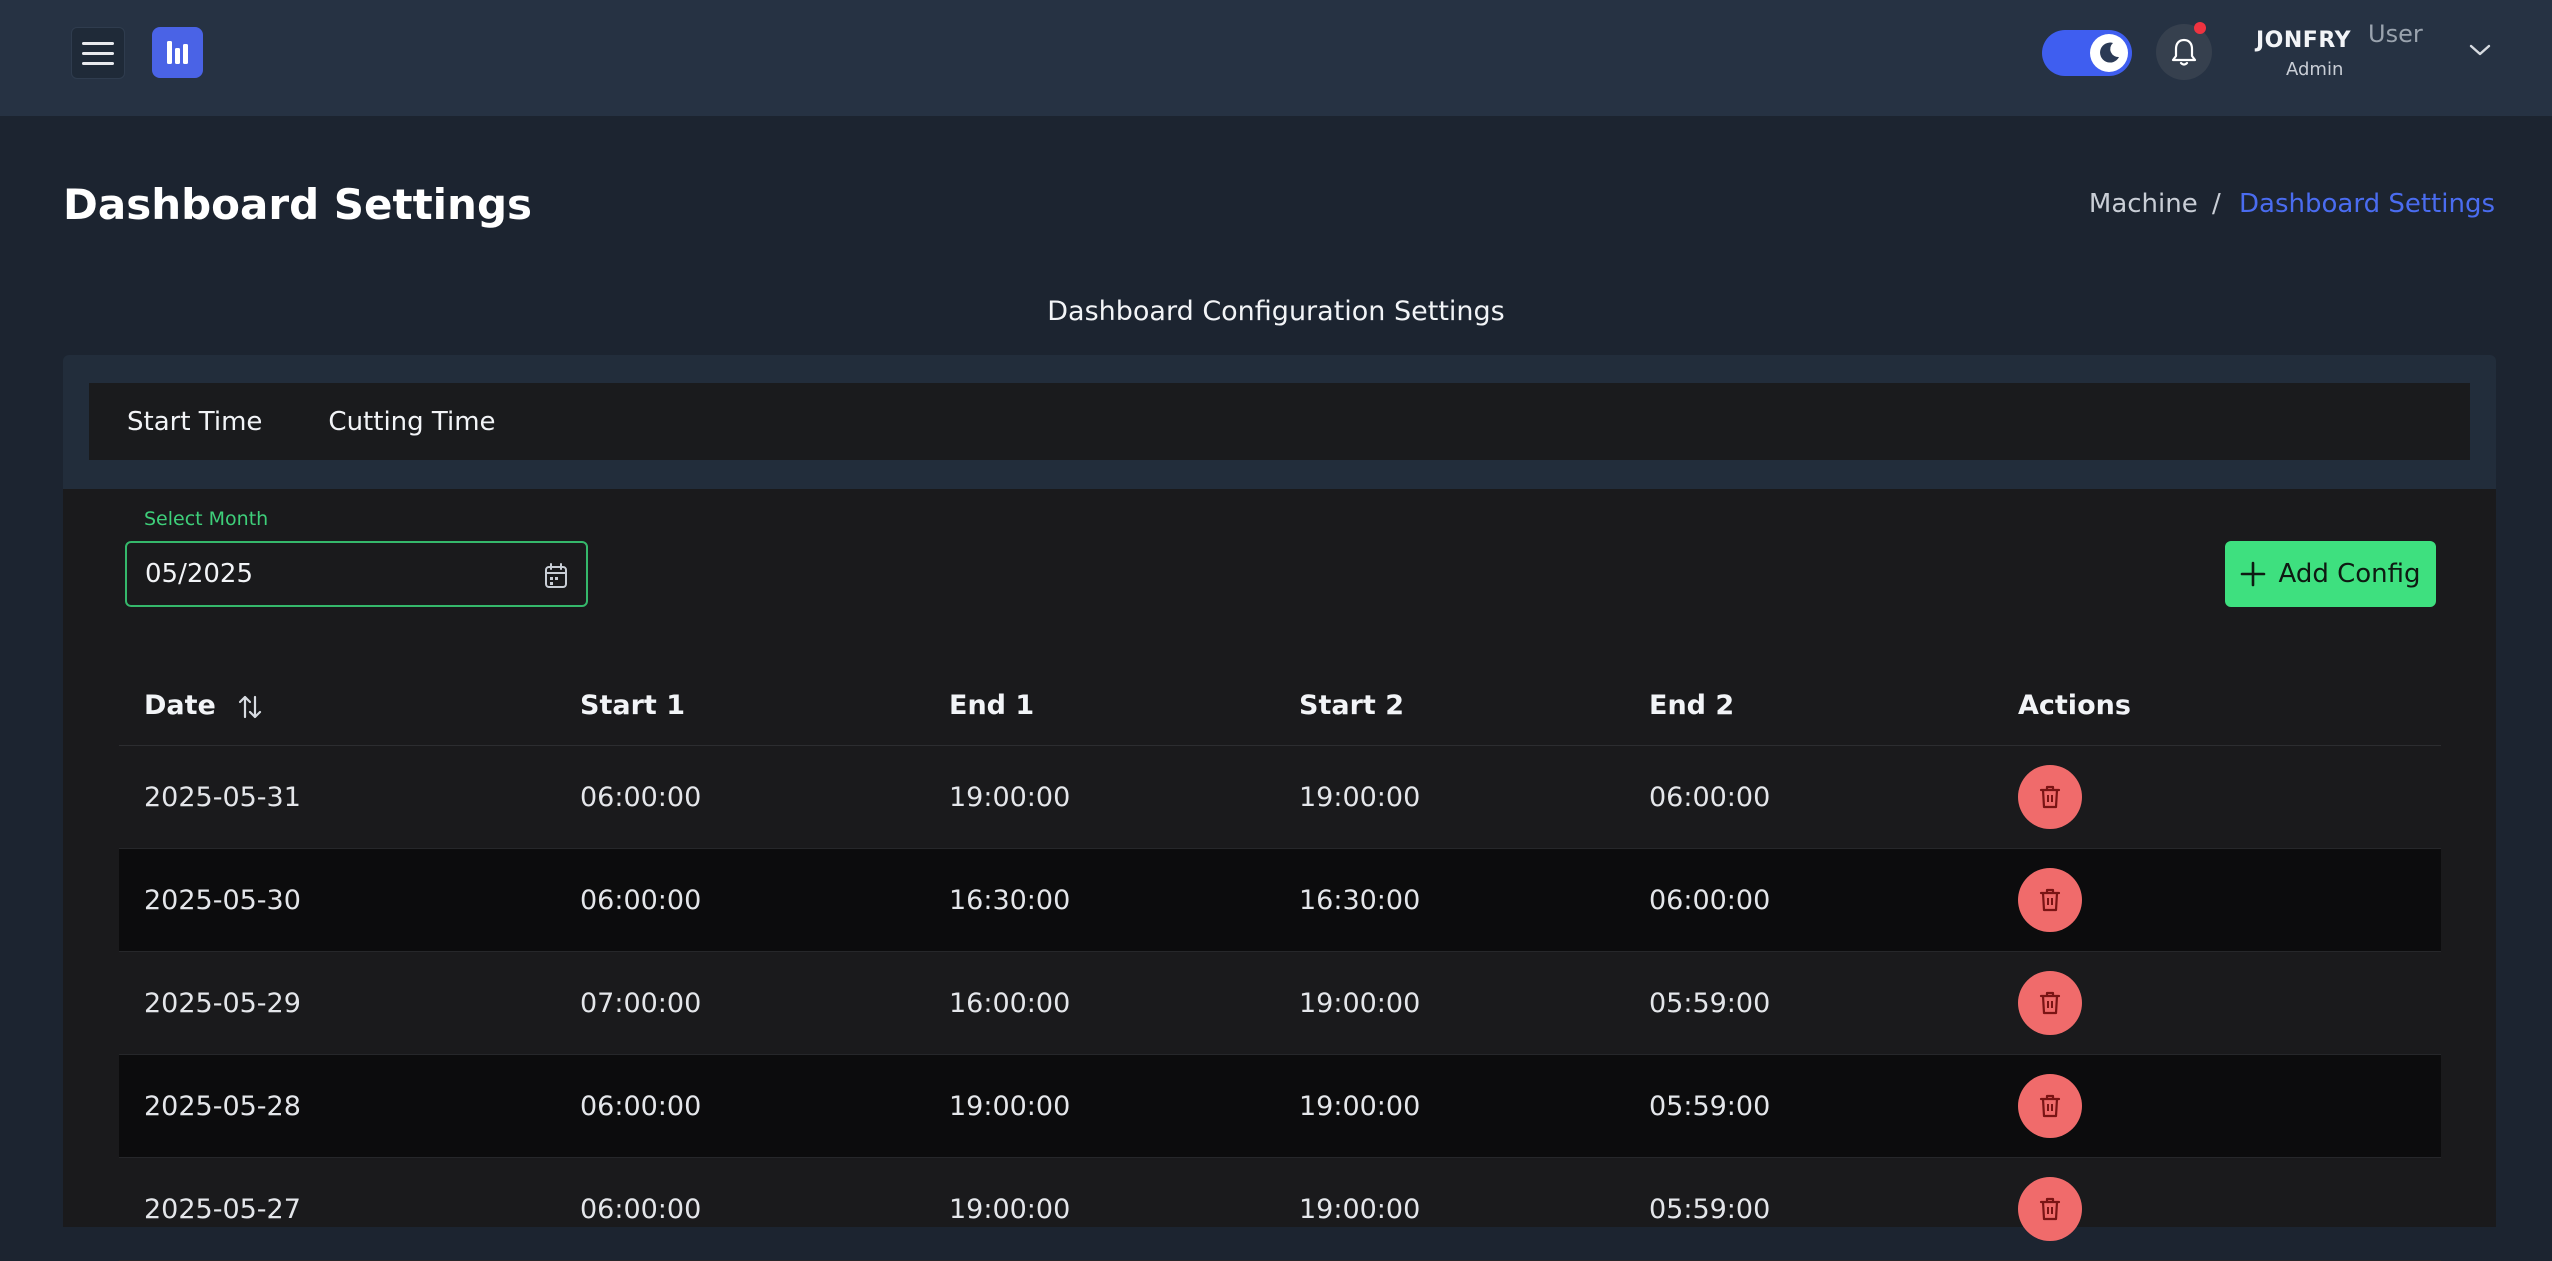 The width and height of the screenshot is (2552, 1261). What do you see at coordinates (556, 576) in the screenshot?
I see `calendar-icon` at bounding box center [556, 576].